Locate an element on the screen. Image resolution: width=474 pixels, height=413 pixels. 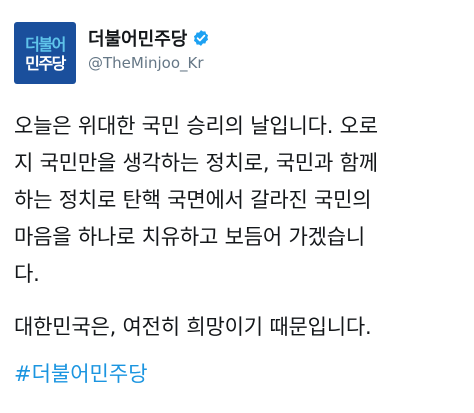
tweet-text-line: 마음을 하나로 치유하고 보듬어 가겠습니 is located at coordinates (189, 237).